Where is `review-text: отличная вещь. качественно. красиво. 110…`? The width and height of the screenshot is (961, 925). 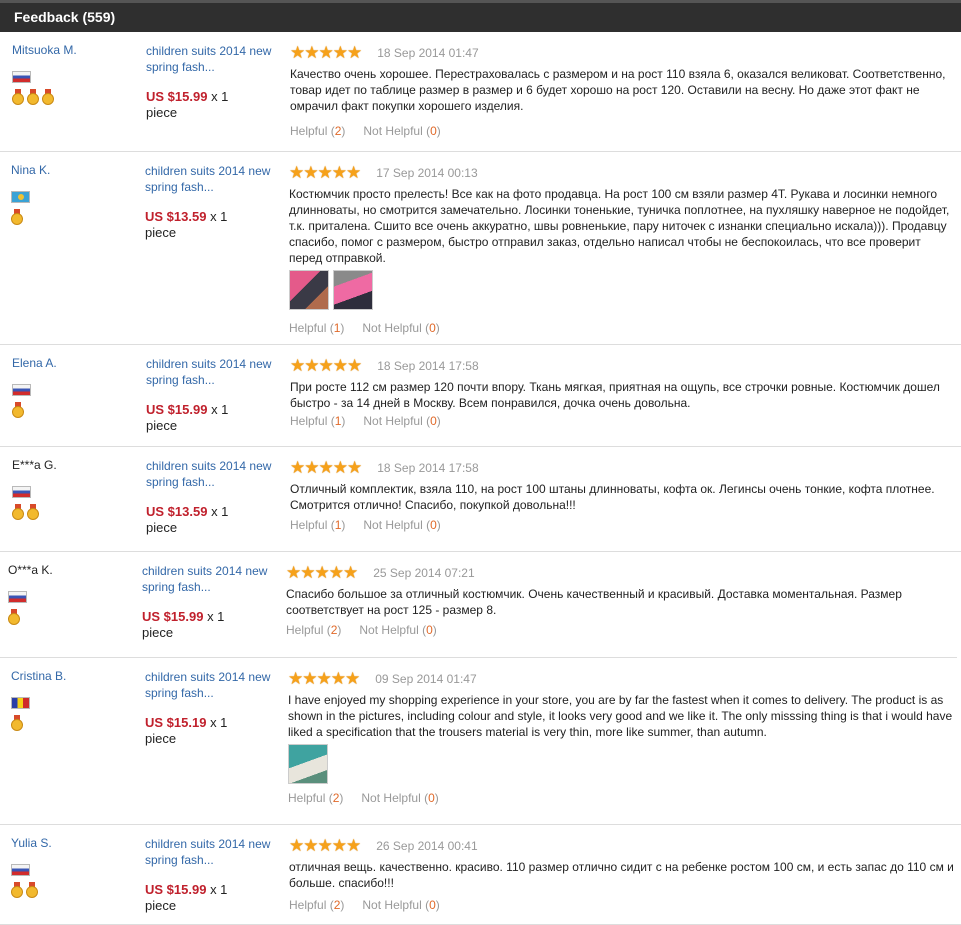
review-text: отличная вещь. качественно. красиво. 110… is located at coordinates (621, 875).